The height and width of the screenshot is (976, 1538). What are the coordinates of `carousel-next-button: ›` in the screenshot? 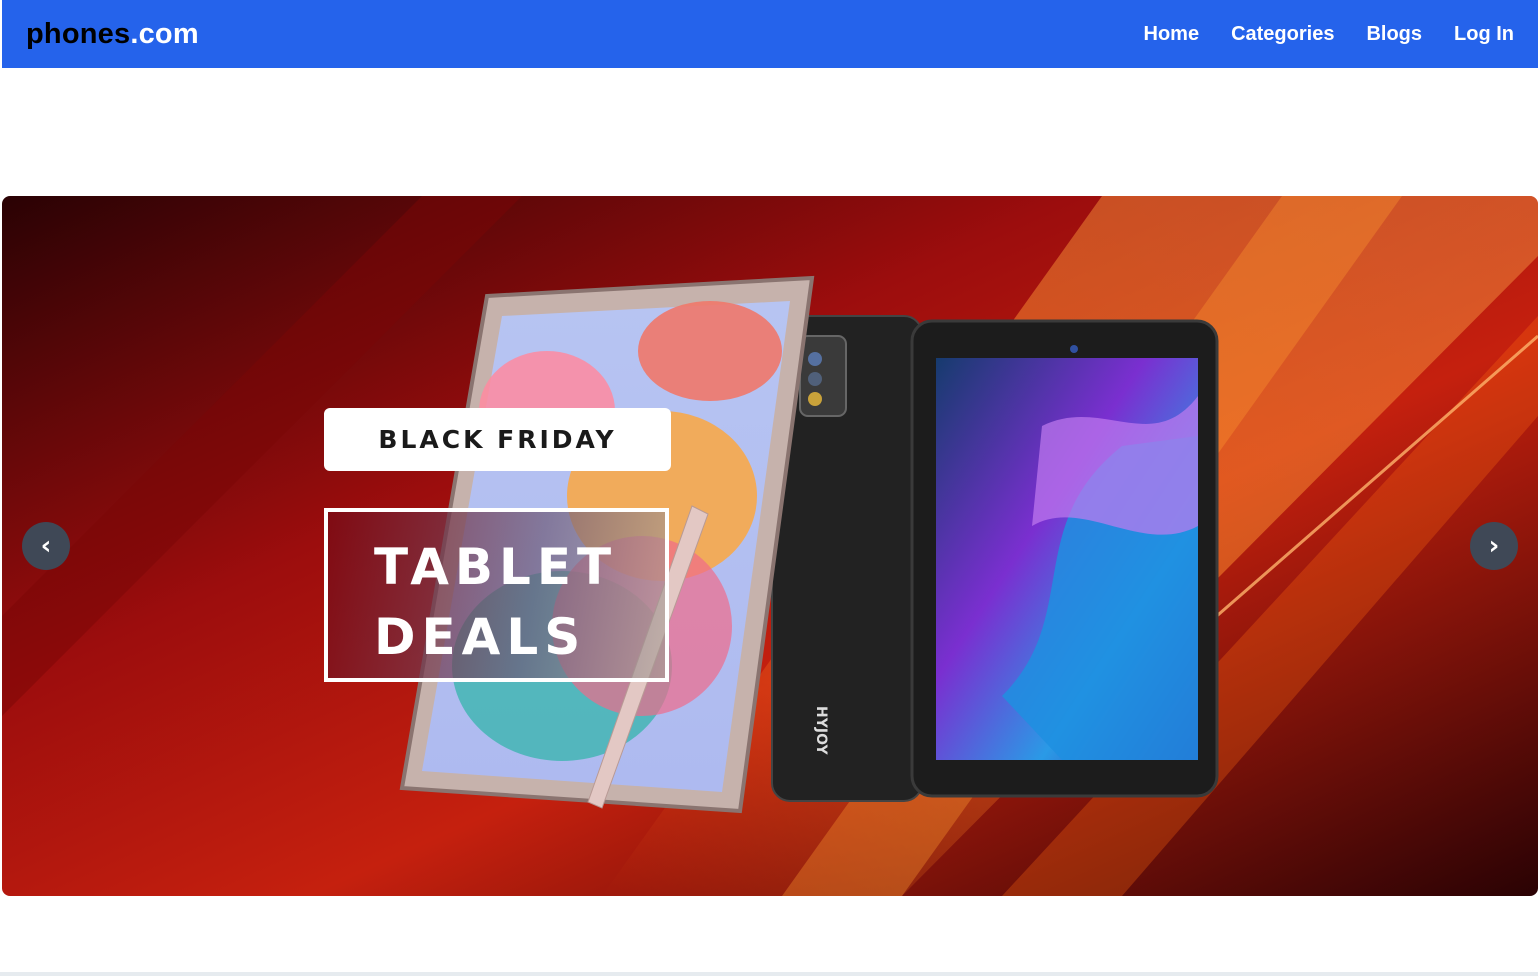 It's located at (1494, 546).